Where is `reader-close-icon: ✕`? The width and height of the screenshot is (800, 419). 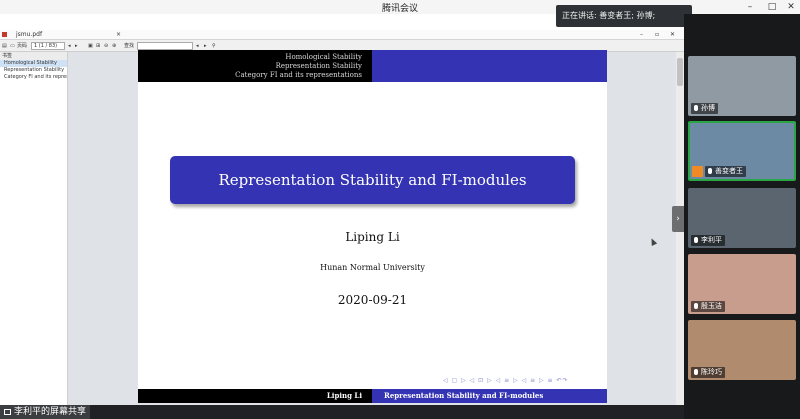
reader-close-icon: ✕ is located at coordinates (672, 35).